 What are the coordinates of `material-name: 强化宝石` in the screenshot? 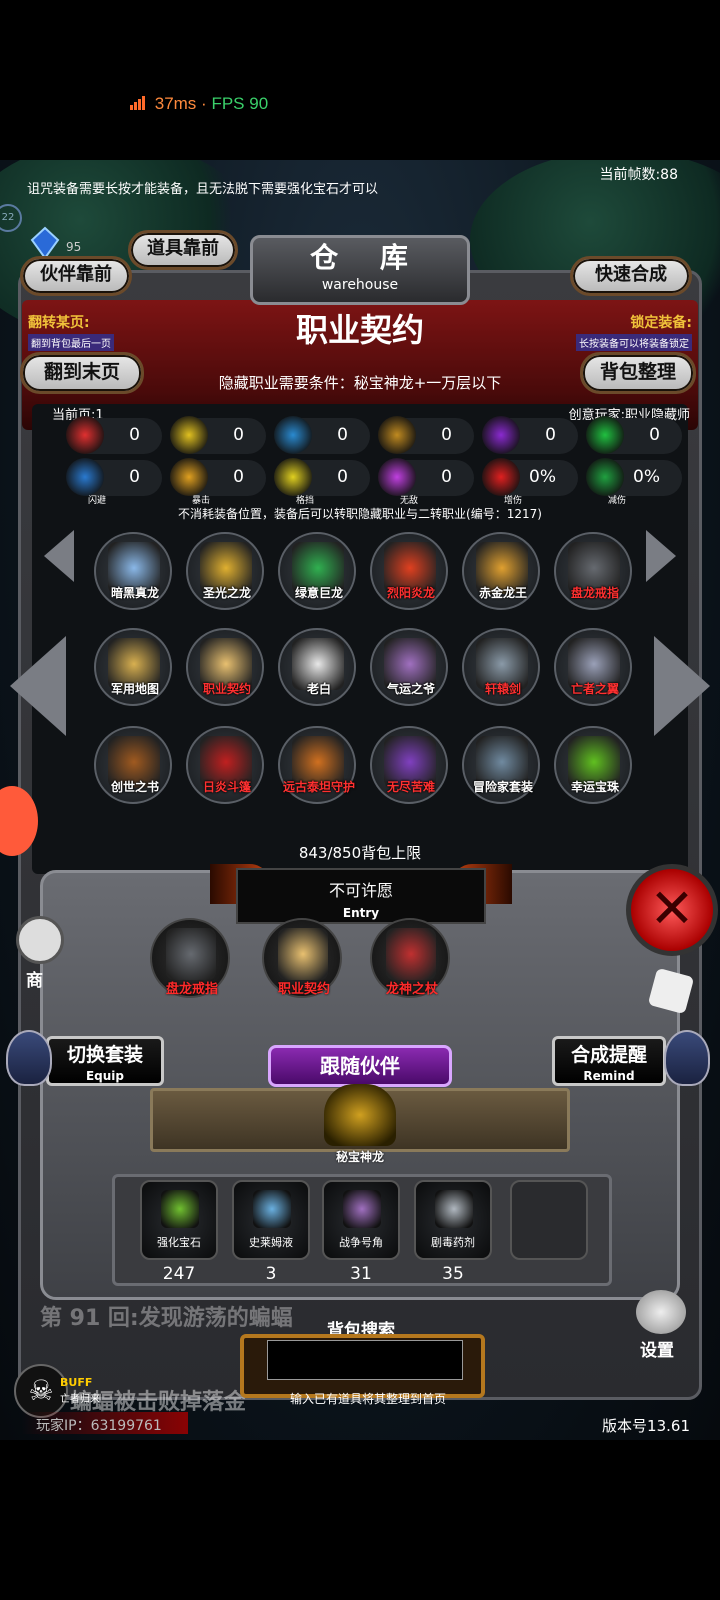 It's located at (179, 1242).